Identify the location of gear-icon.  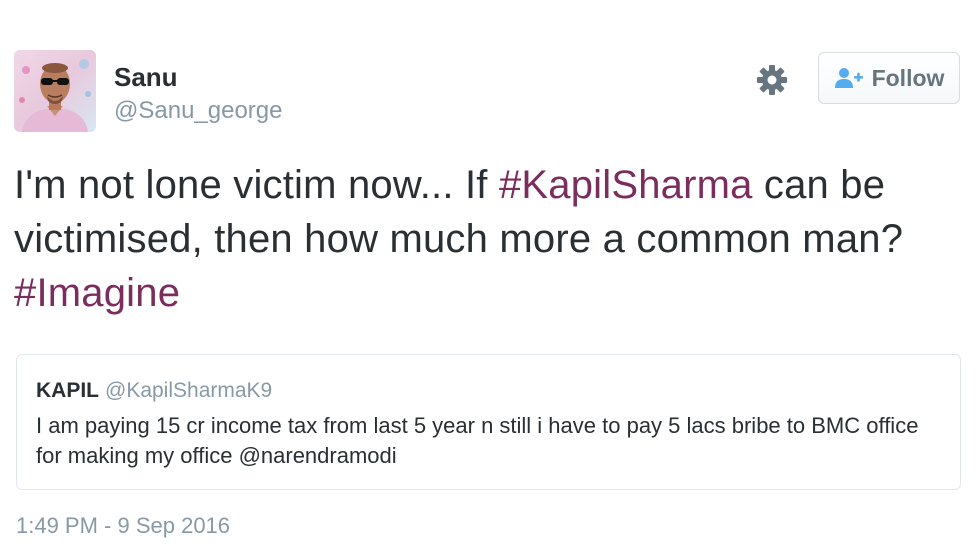
(772, 80).